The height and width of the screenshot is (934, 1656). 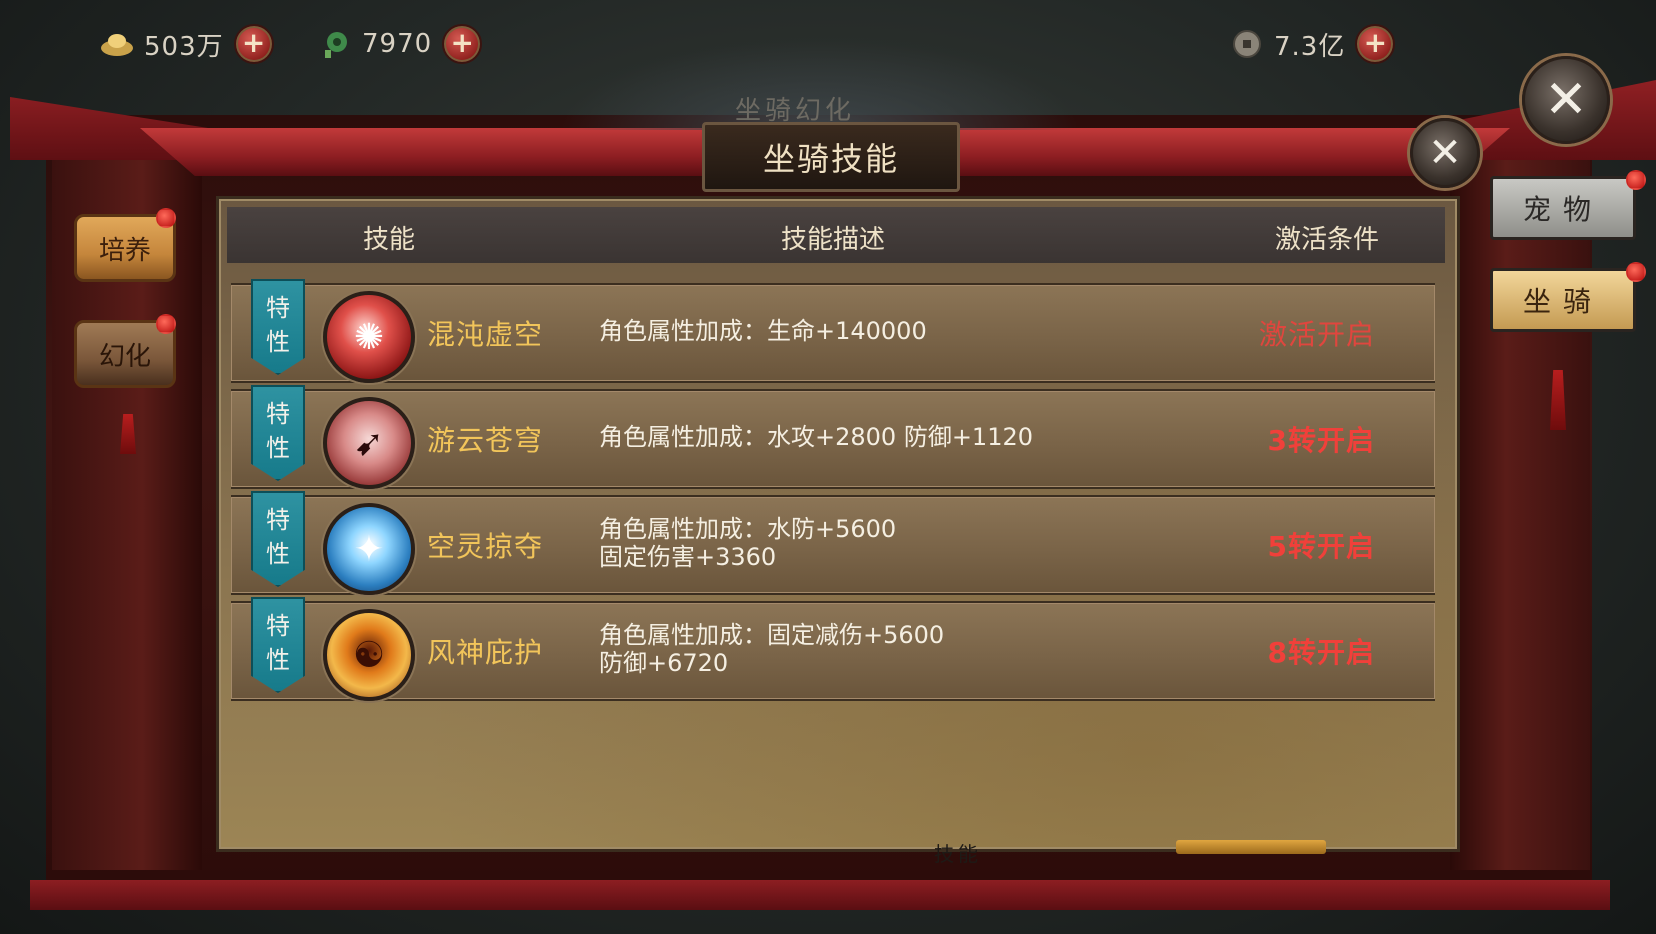 I want to click on tab-pet-label: 宠物, so click(x=1562, y=209).